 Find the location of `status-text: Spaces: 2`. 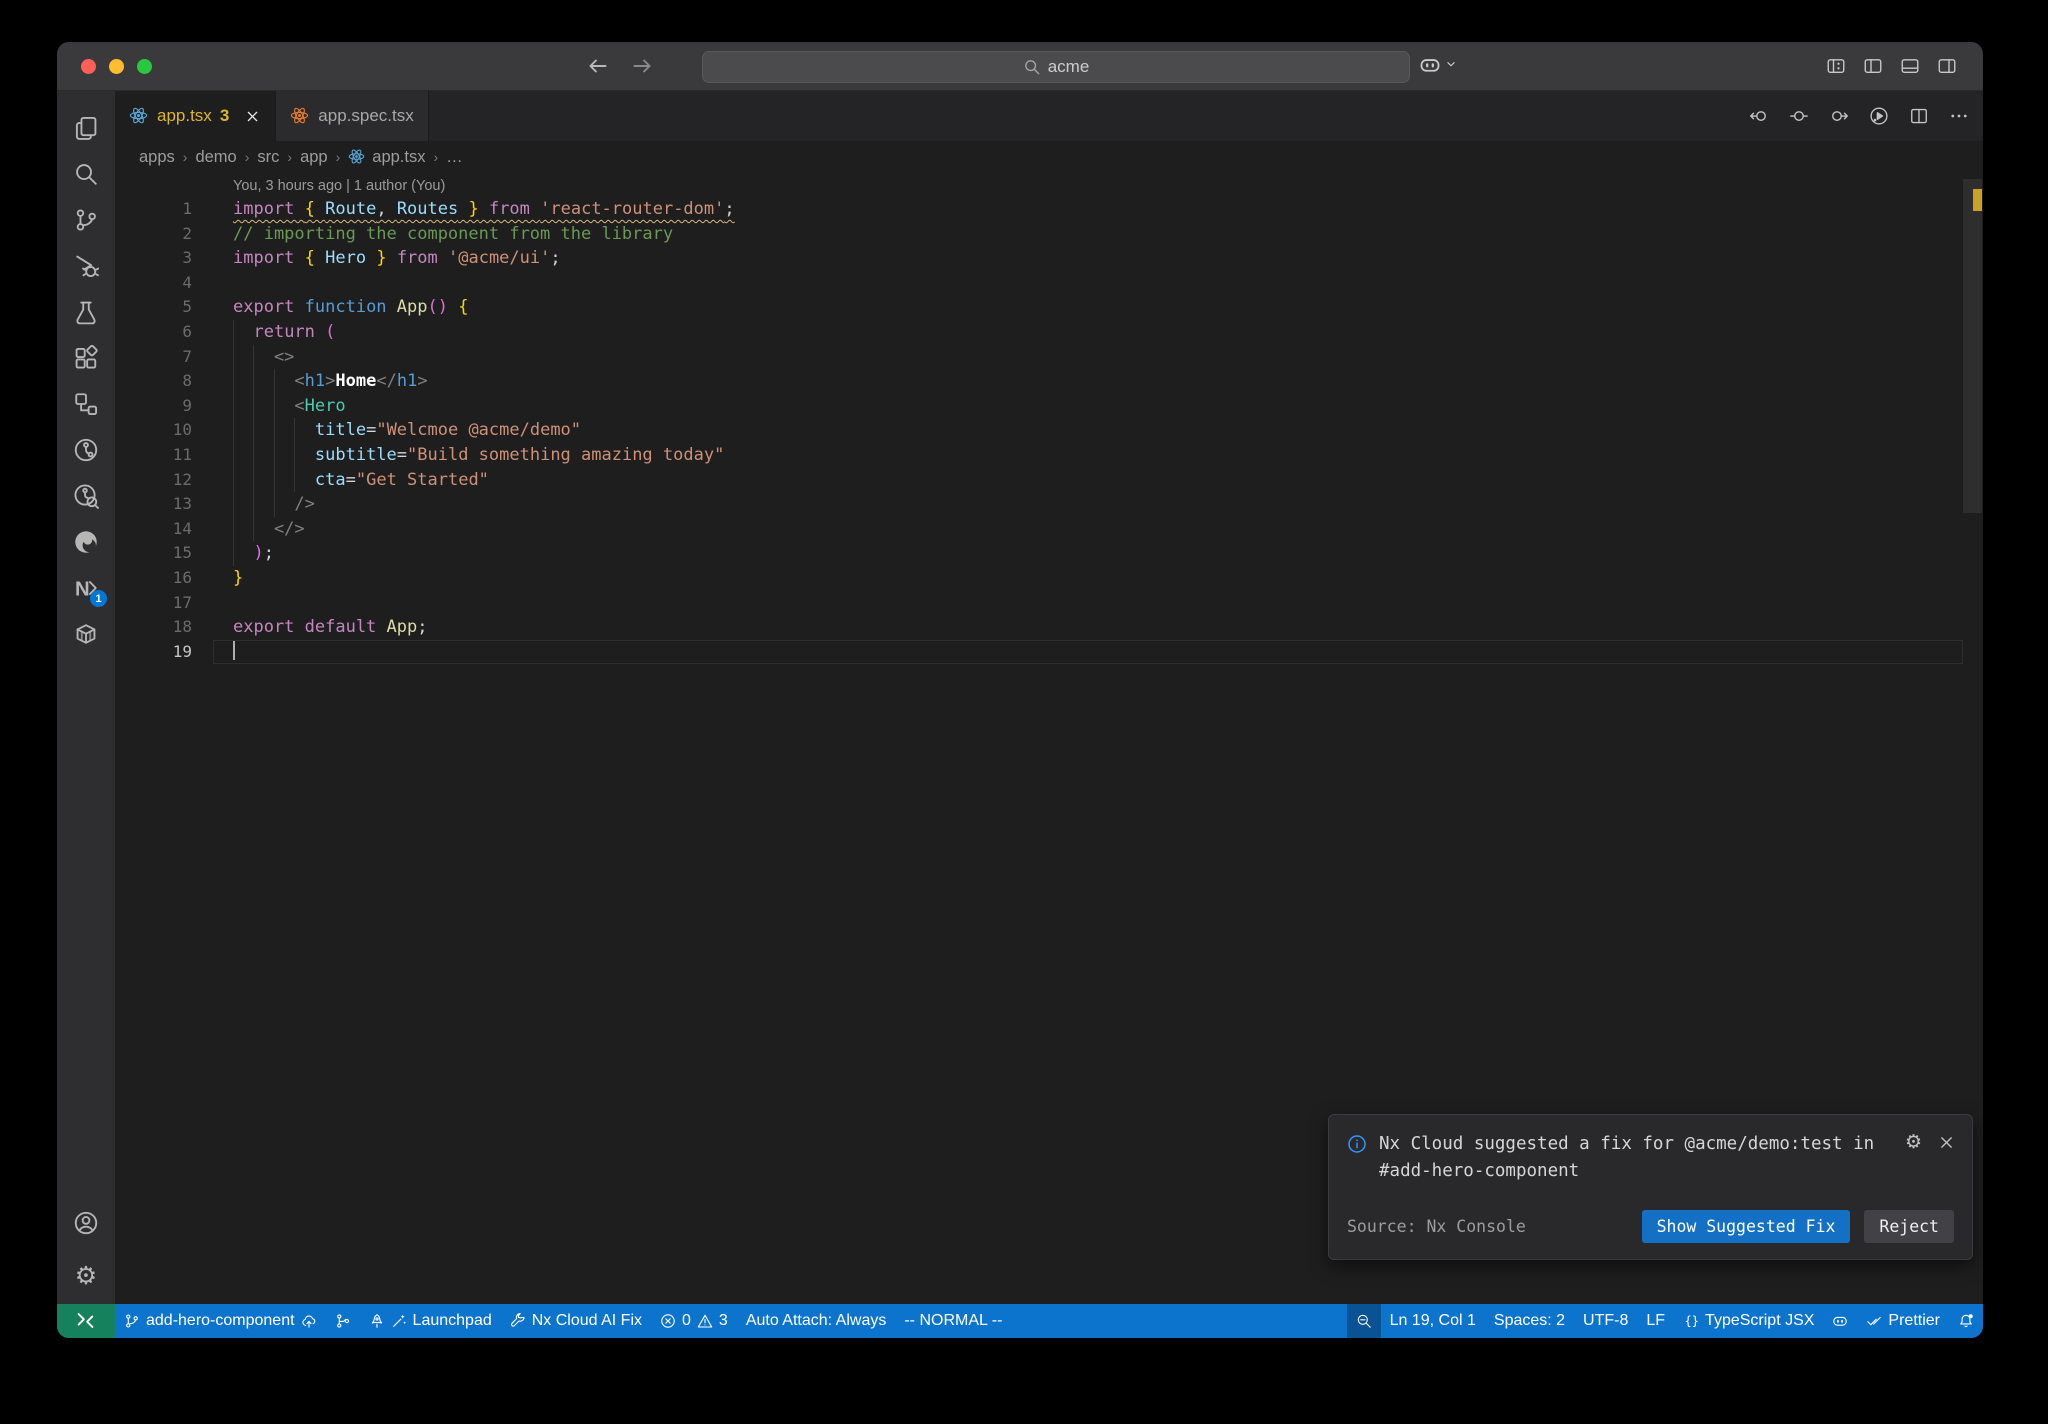

status-text: Spaces: 2 is located at coordinates (1529, 1320).